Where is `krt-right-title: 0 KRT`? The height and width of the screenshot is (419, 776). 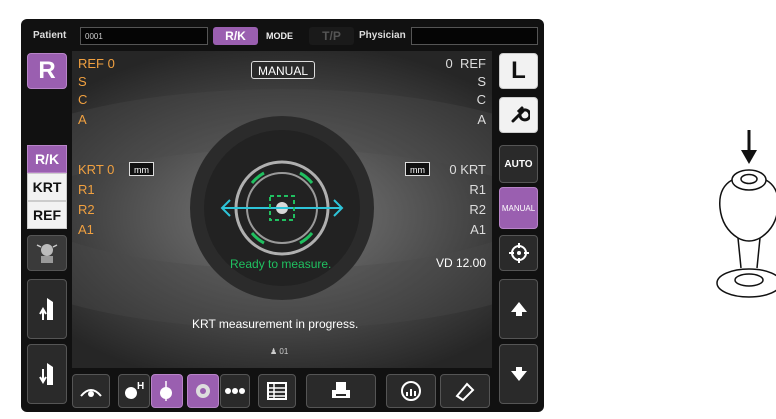 krt-right-title: 0 KRT is located at coordinates (467, 169).